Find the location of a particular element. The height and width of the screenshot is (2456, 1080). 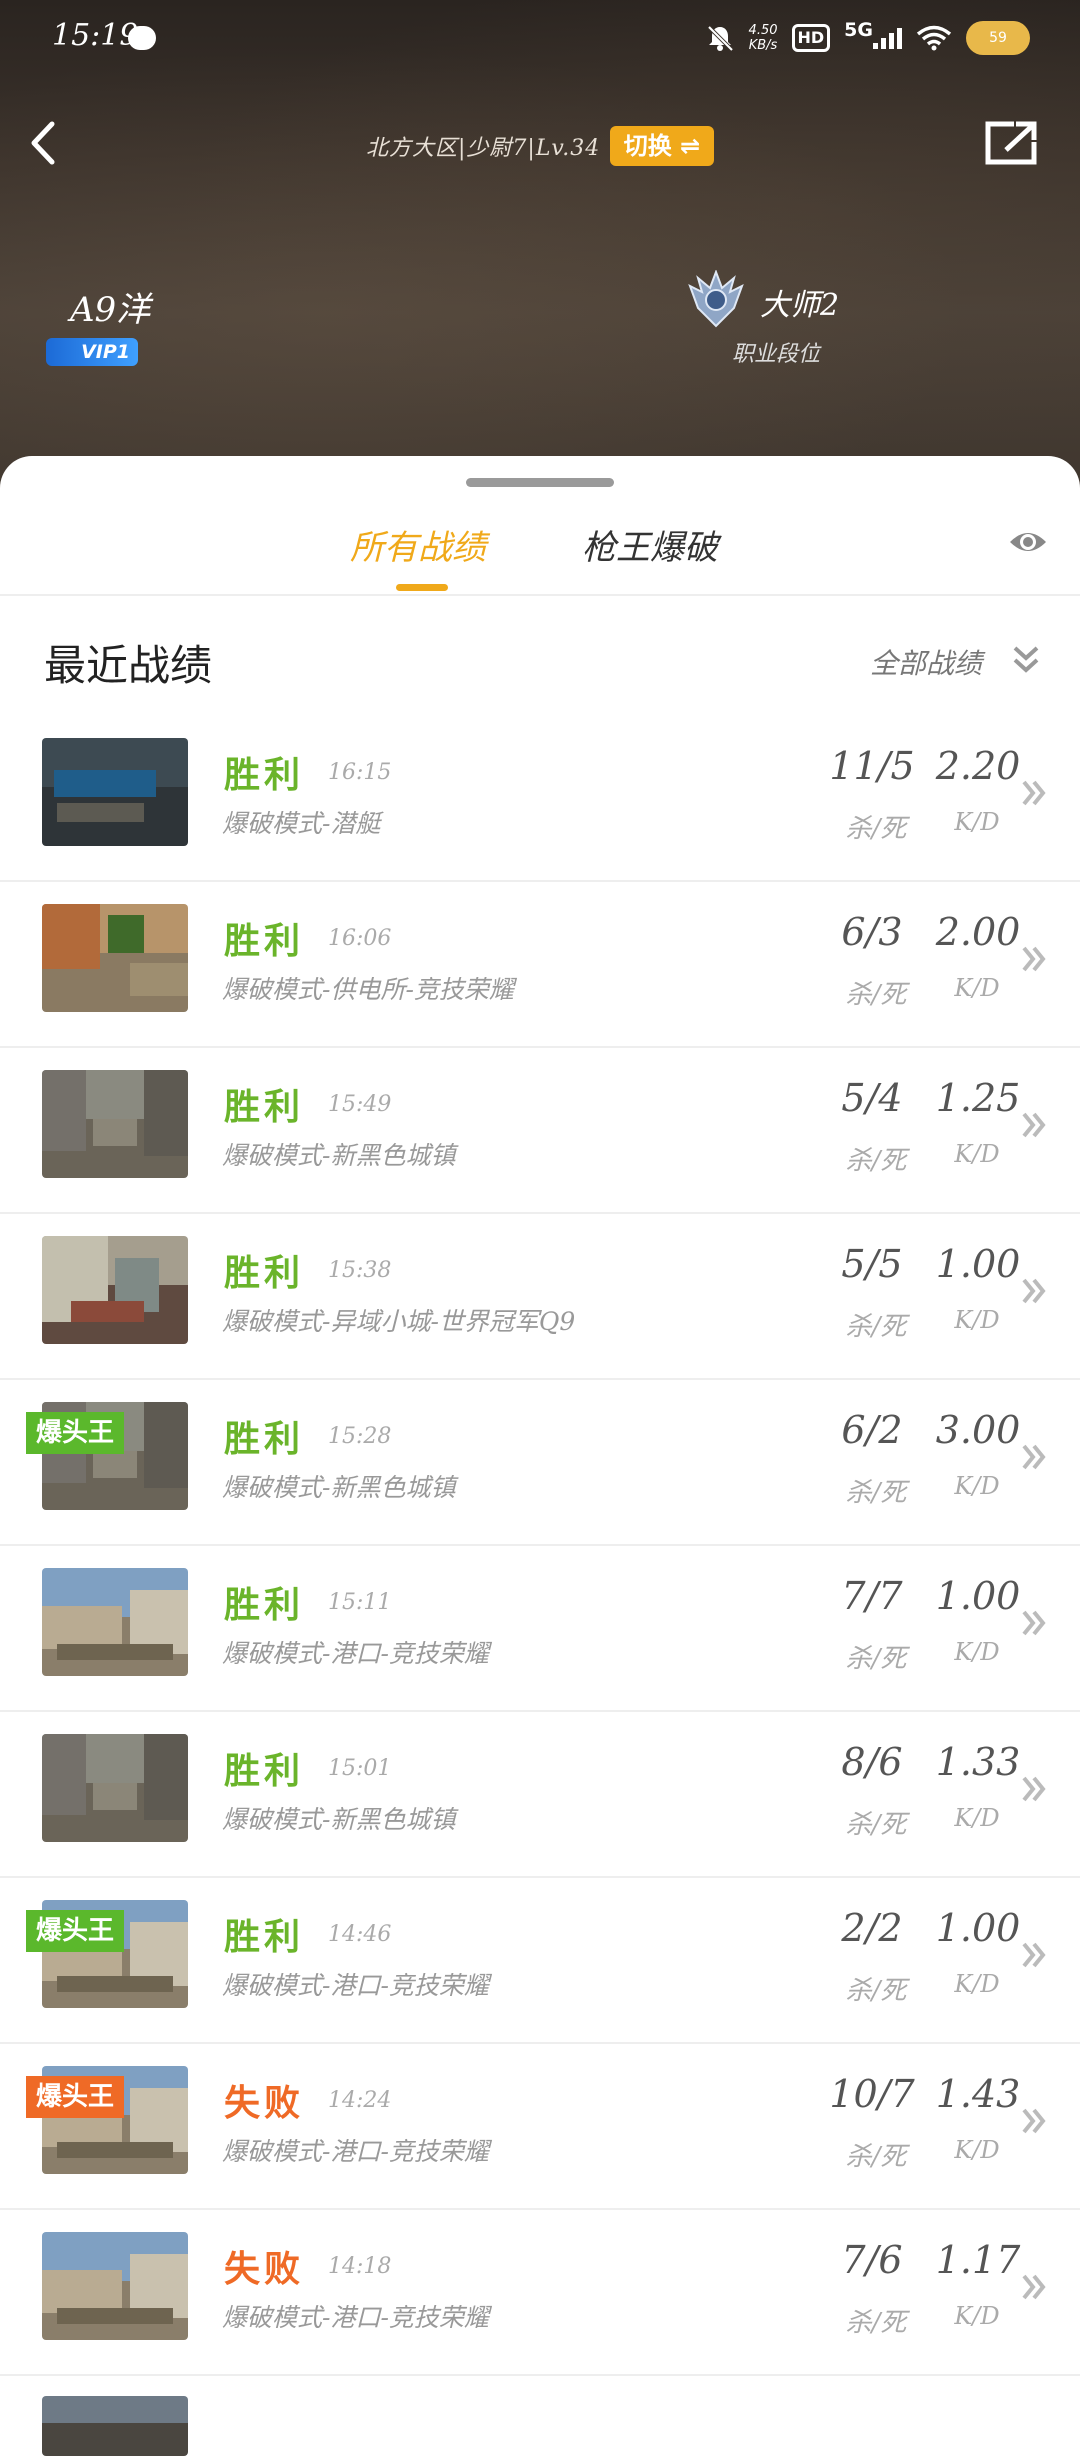

match-row: 胜利 15:49 爆破模式-新黑色城镇 5/4 杀/死 1.25 K/D is located at coordinates (540, 1131).